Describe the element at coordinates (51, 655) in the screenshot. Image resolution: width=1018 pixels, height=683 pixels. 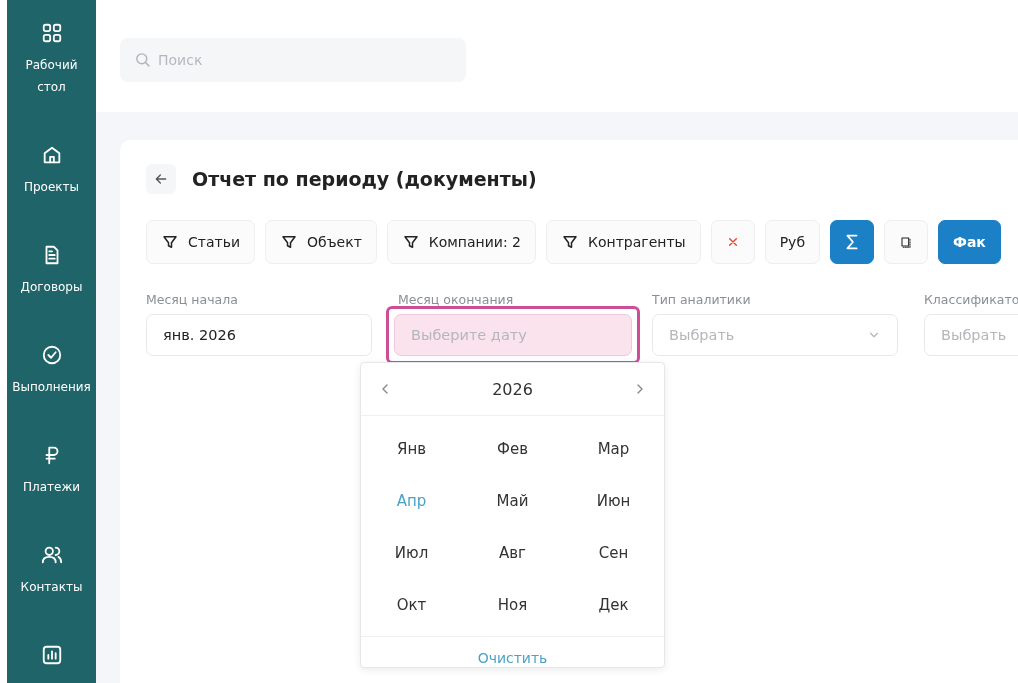
I see `chart-icon` at that location.